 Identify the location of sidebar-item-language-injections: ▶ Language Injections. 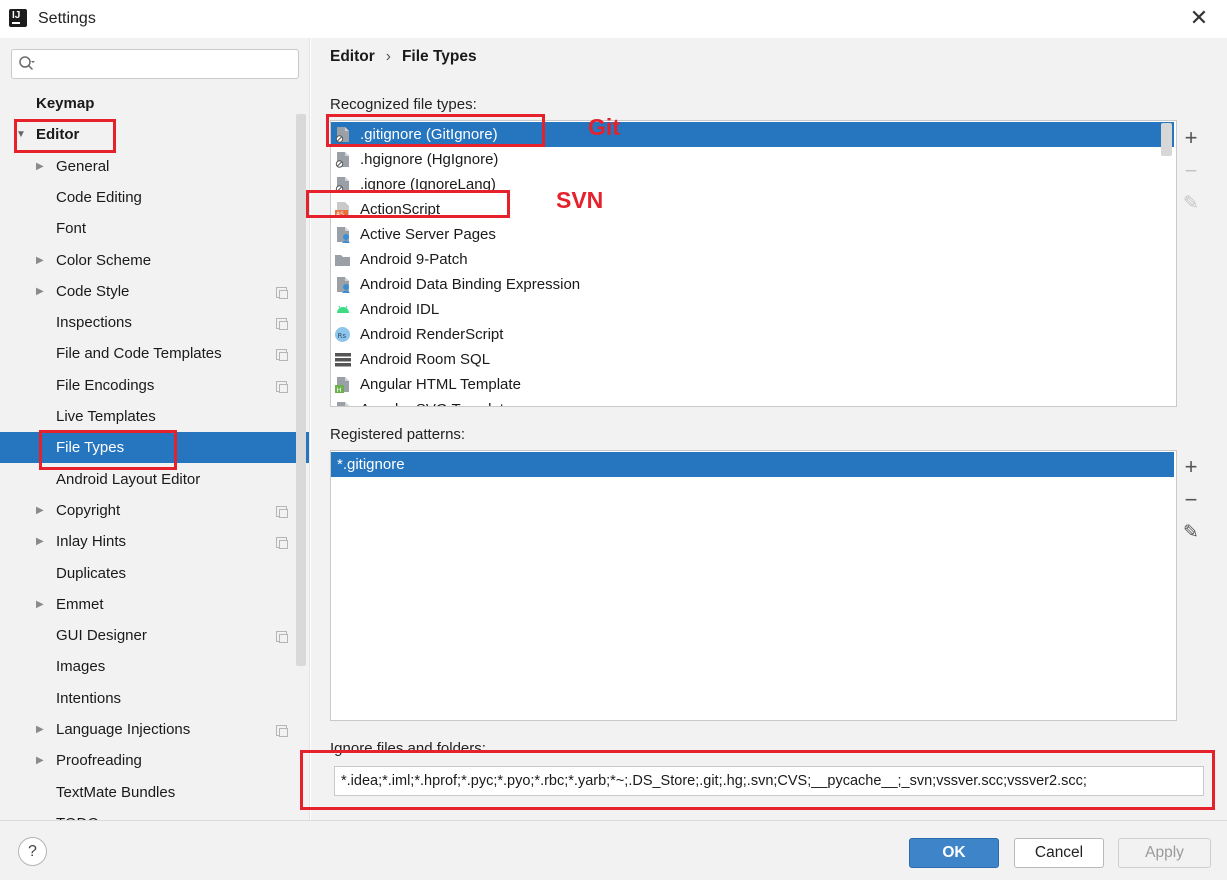
(154, 729).